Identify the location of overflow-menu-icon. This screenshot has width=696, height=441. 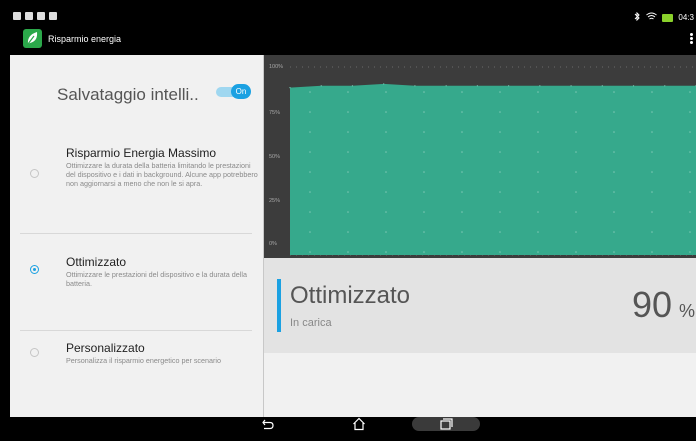
(692, 40).